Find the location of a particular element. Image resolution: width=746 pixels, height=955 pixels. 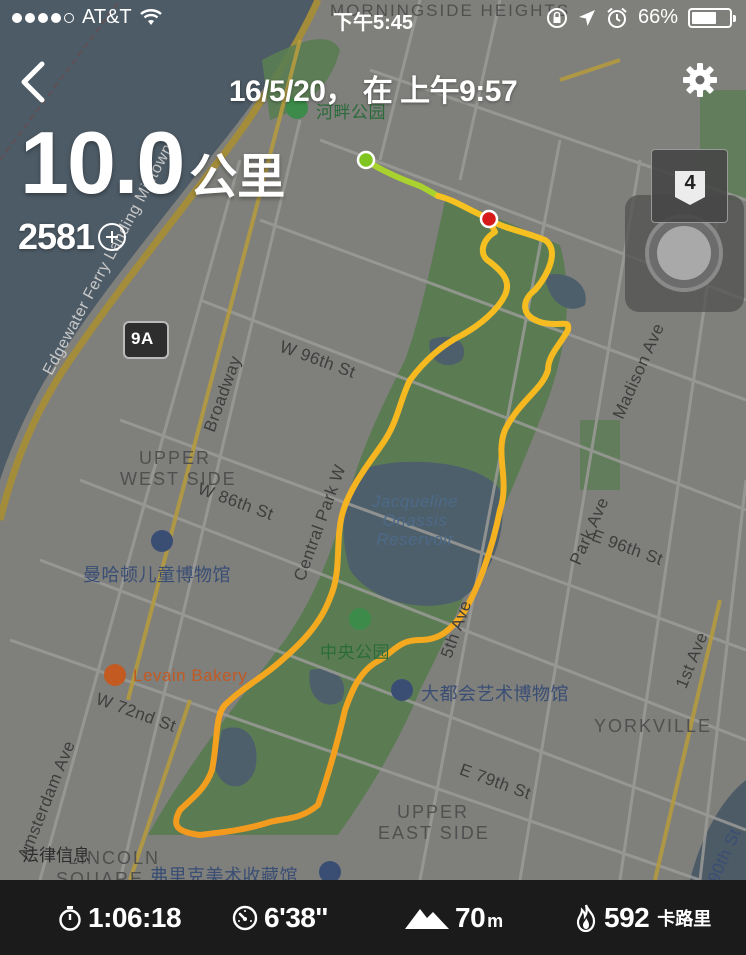

stopwatch-icon is located at coordinates (70, 918).